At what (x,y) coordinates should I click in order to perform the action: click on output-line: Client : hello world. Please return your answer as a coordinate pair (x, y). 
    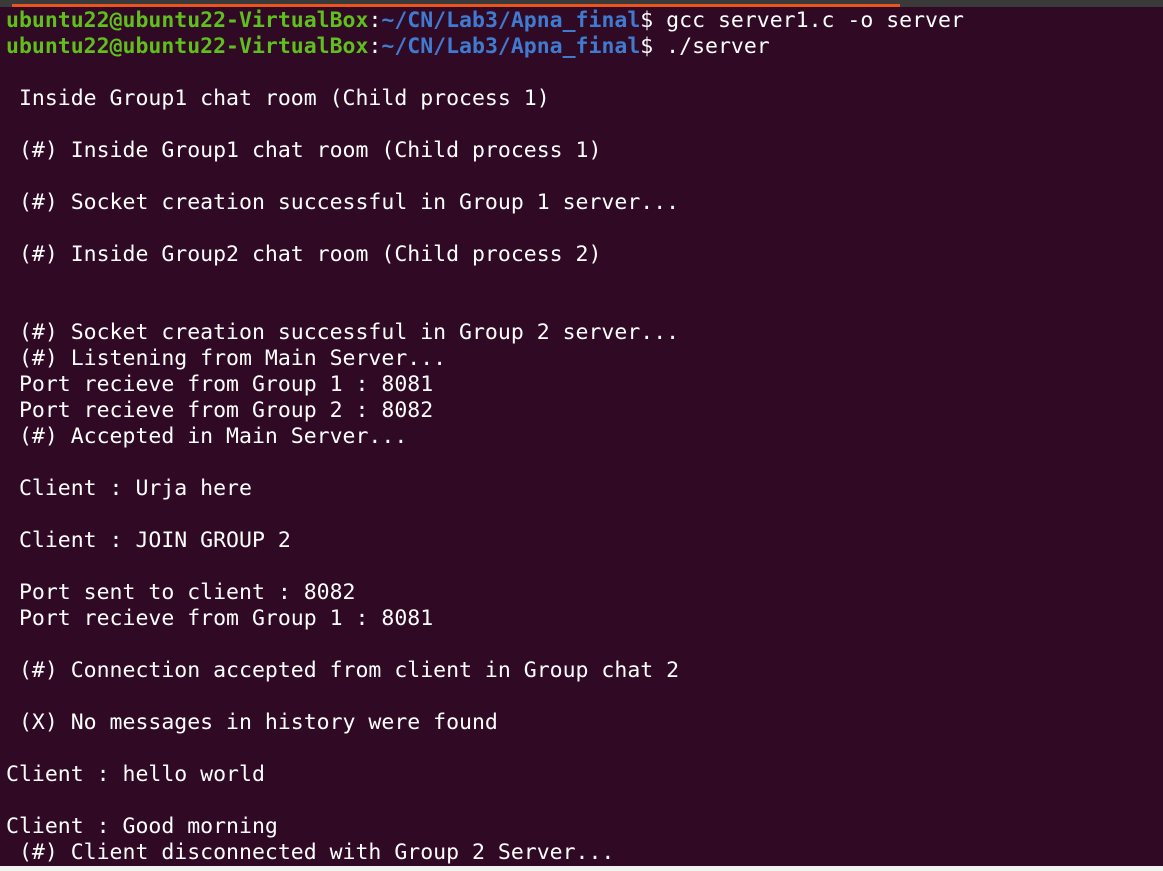
    Looking at the image, I should click on (135, 774).